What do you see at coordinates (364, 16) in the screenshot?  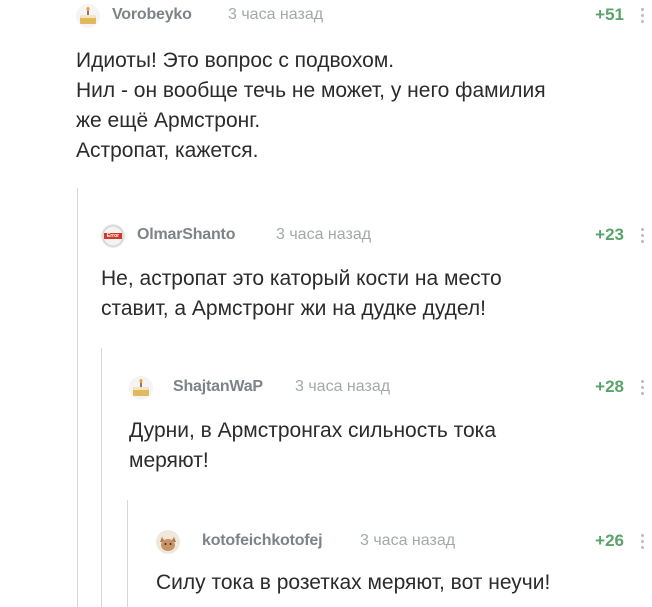 I see `comment-header: Vorobeyko 3 часа назад +51` at bounding box center [364, 16].